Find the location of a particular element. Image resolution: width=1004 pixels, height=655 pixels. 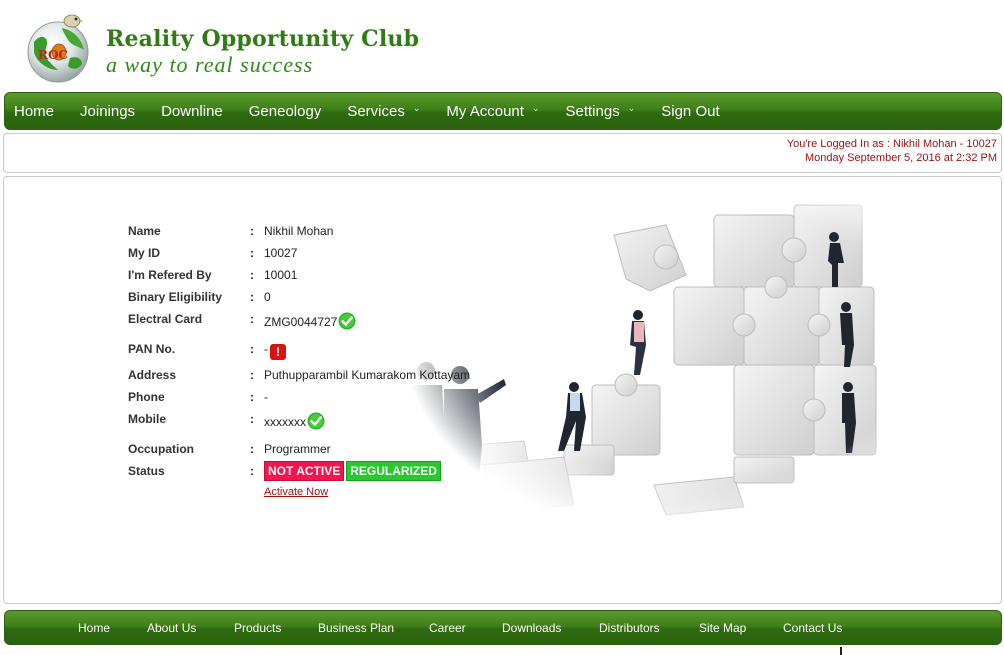

address-label: Address is located at coordinates (152, 375).